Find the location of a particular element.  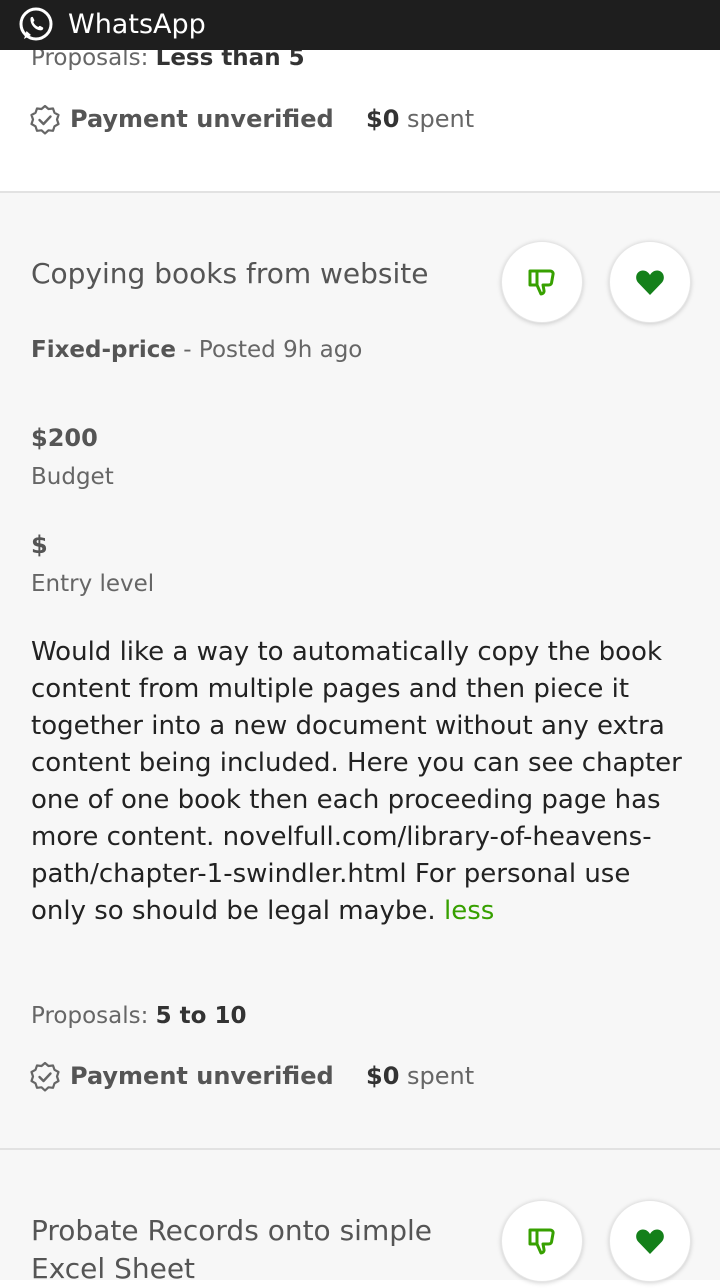

job-type: Fixed-price - Posted 9h ago is located at coordinates (197, 350).